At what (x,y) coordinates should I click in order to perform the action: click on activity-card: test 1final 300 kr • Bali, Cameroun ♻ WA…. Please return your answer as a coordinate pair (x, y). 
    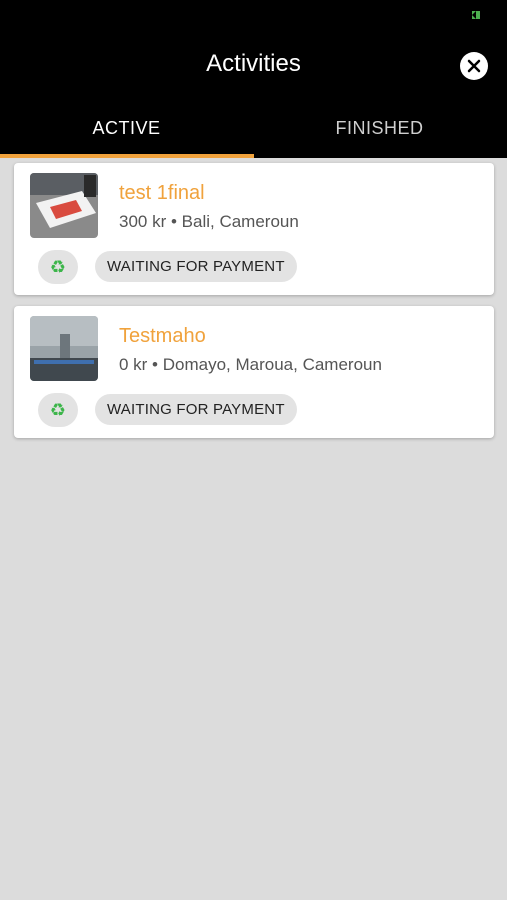
    Looking at the image, I should click on (254, 229).